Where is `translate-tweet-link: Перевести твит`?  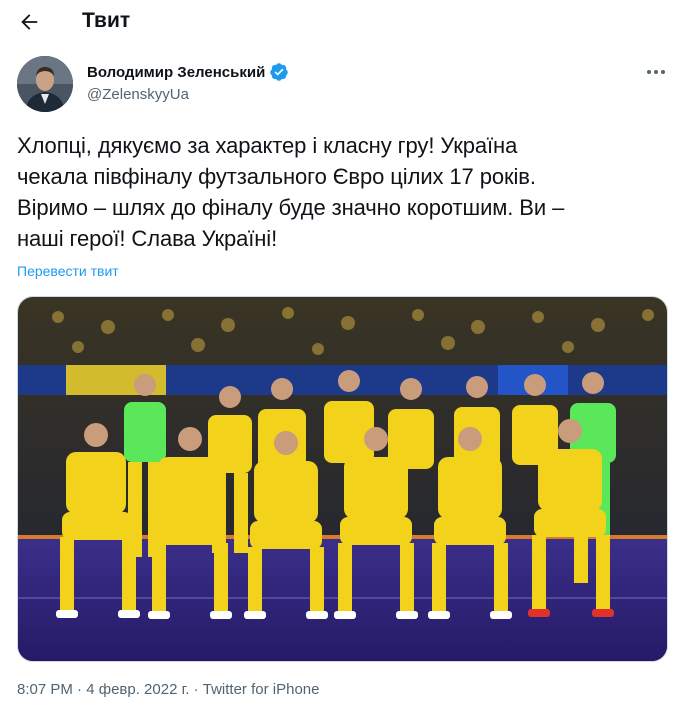 translate-tweet-link: Перевести твит is located at coordinates (68, 271).